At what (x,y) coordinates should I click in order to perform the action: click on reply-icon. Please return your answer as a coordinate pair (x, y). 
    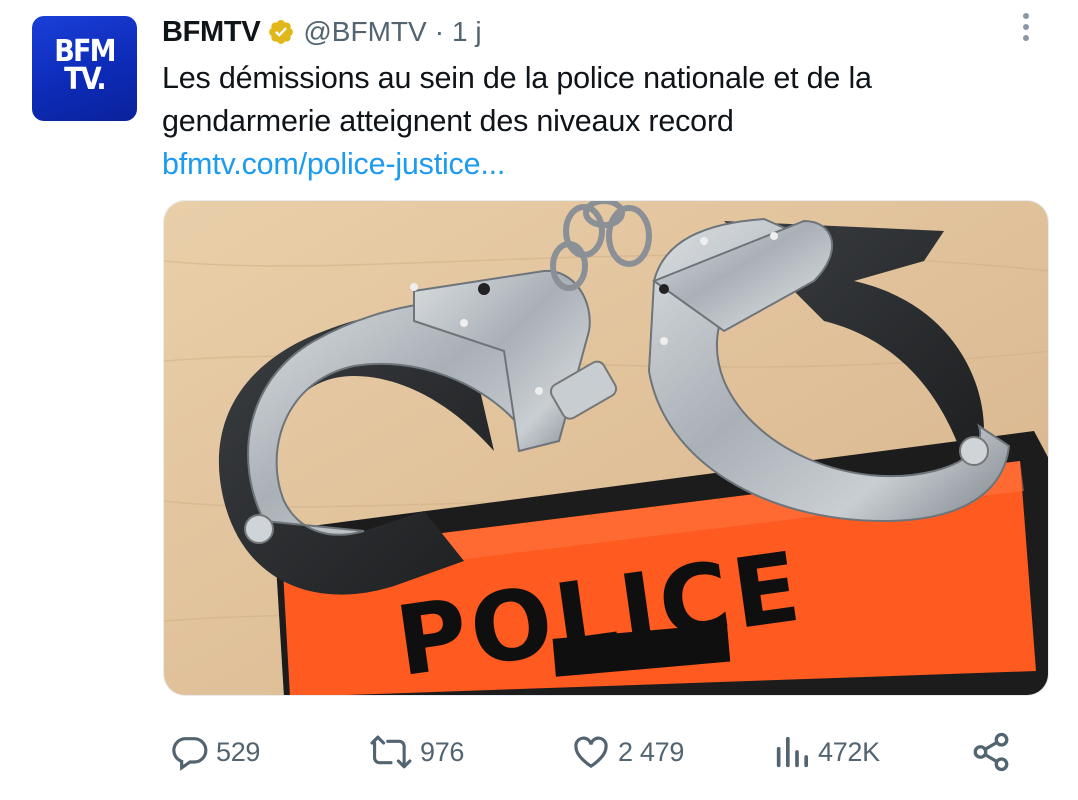
    Looking at the image, I should click on (190, 754).